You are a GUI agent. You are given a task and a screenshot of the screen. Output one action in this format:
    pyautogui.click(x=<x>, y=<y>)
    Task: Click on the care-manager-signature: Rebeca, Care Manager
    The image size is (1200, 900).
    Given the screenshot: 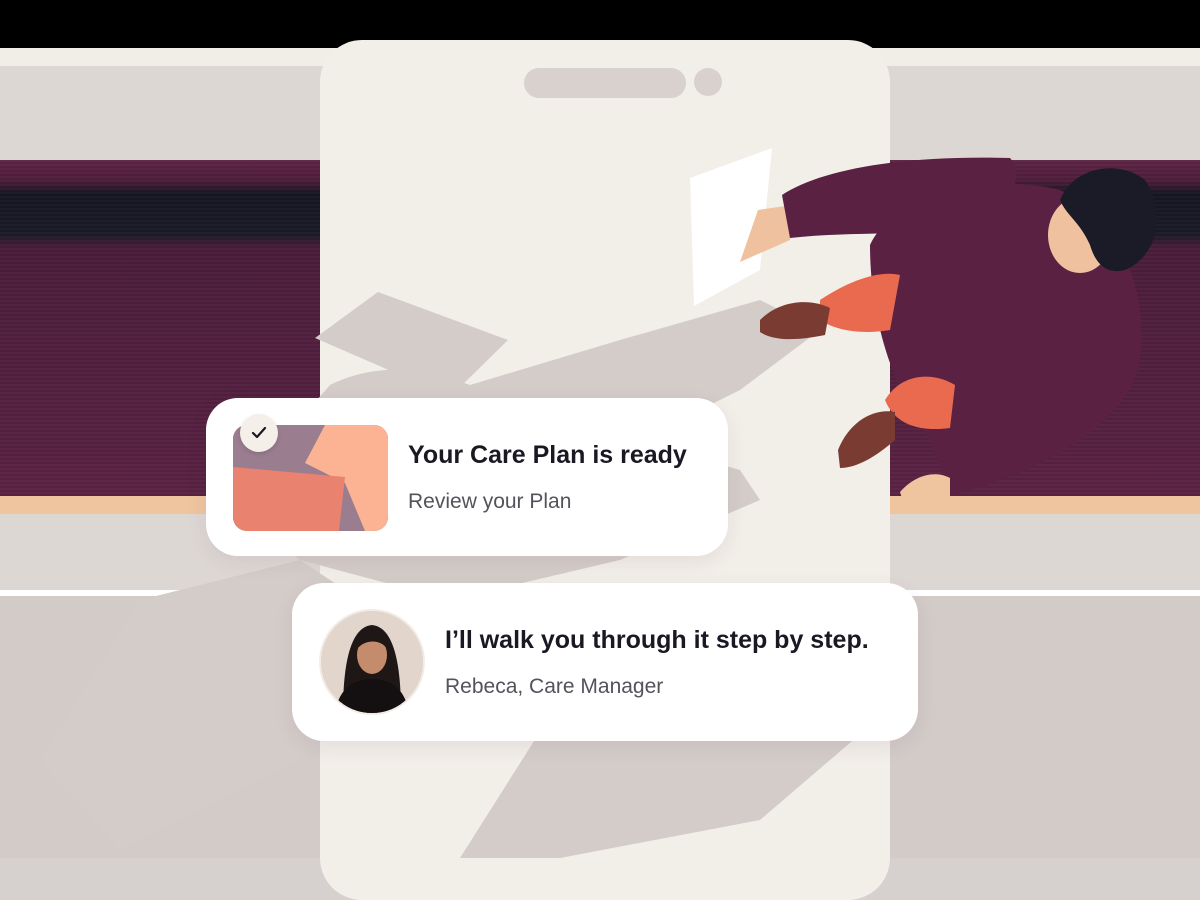 What is the action you would take?
    pyautogui.click(x=554, y=686)
    